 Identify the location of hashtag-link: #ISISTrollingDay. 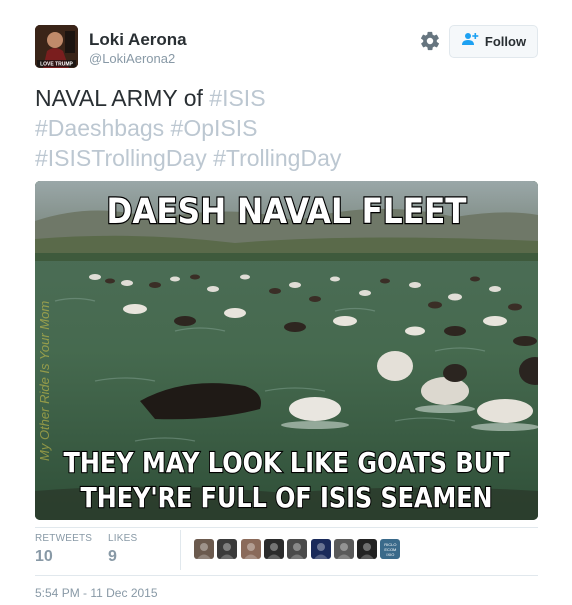
(121, 158).